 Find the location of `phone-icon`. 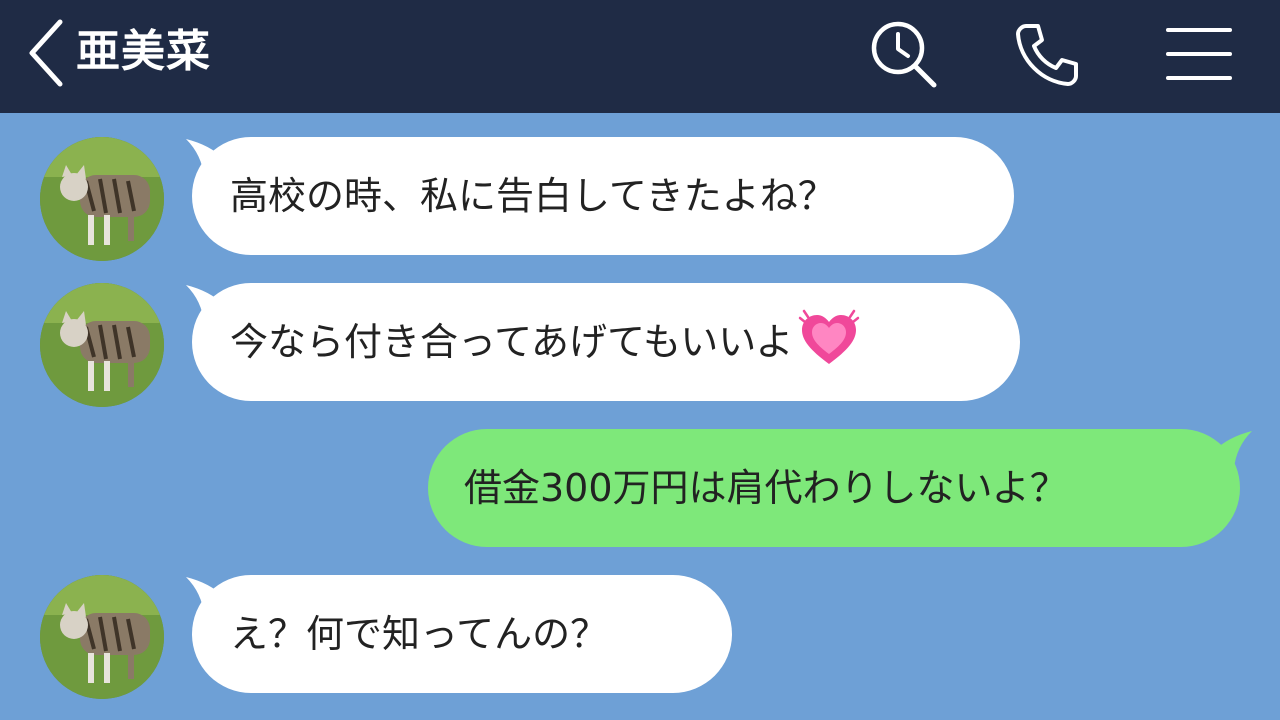

phone-icon is located at coordinates (1048, 54).